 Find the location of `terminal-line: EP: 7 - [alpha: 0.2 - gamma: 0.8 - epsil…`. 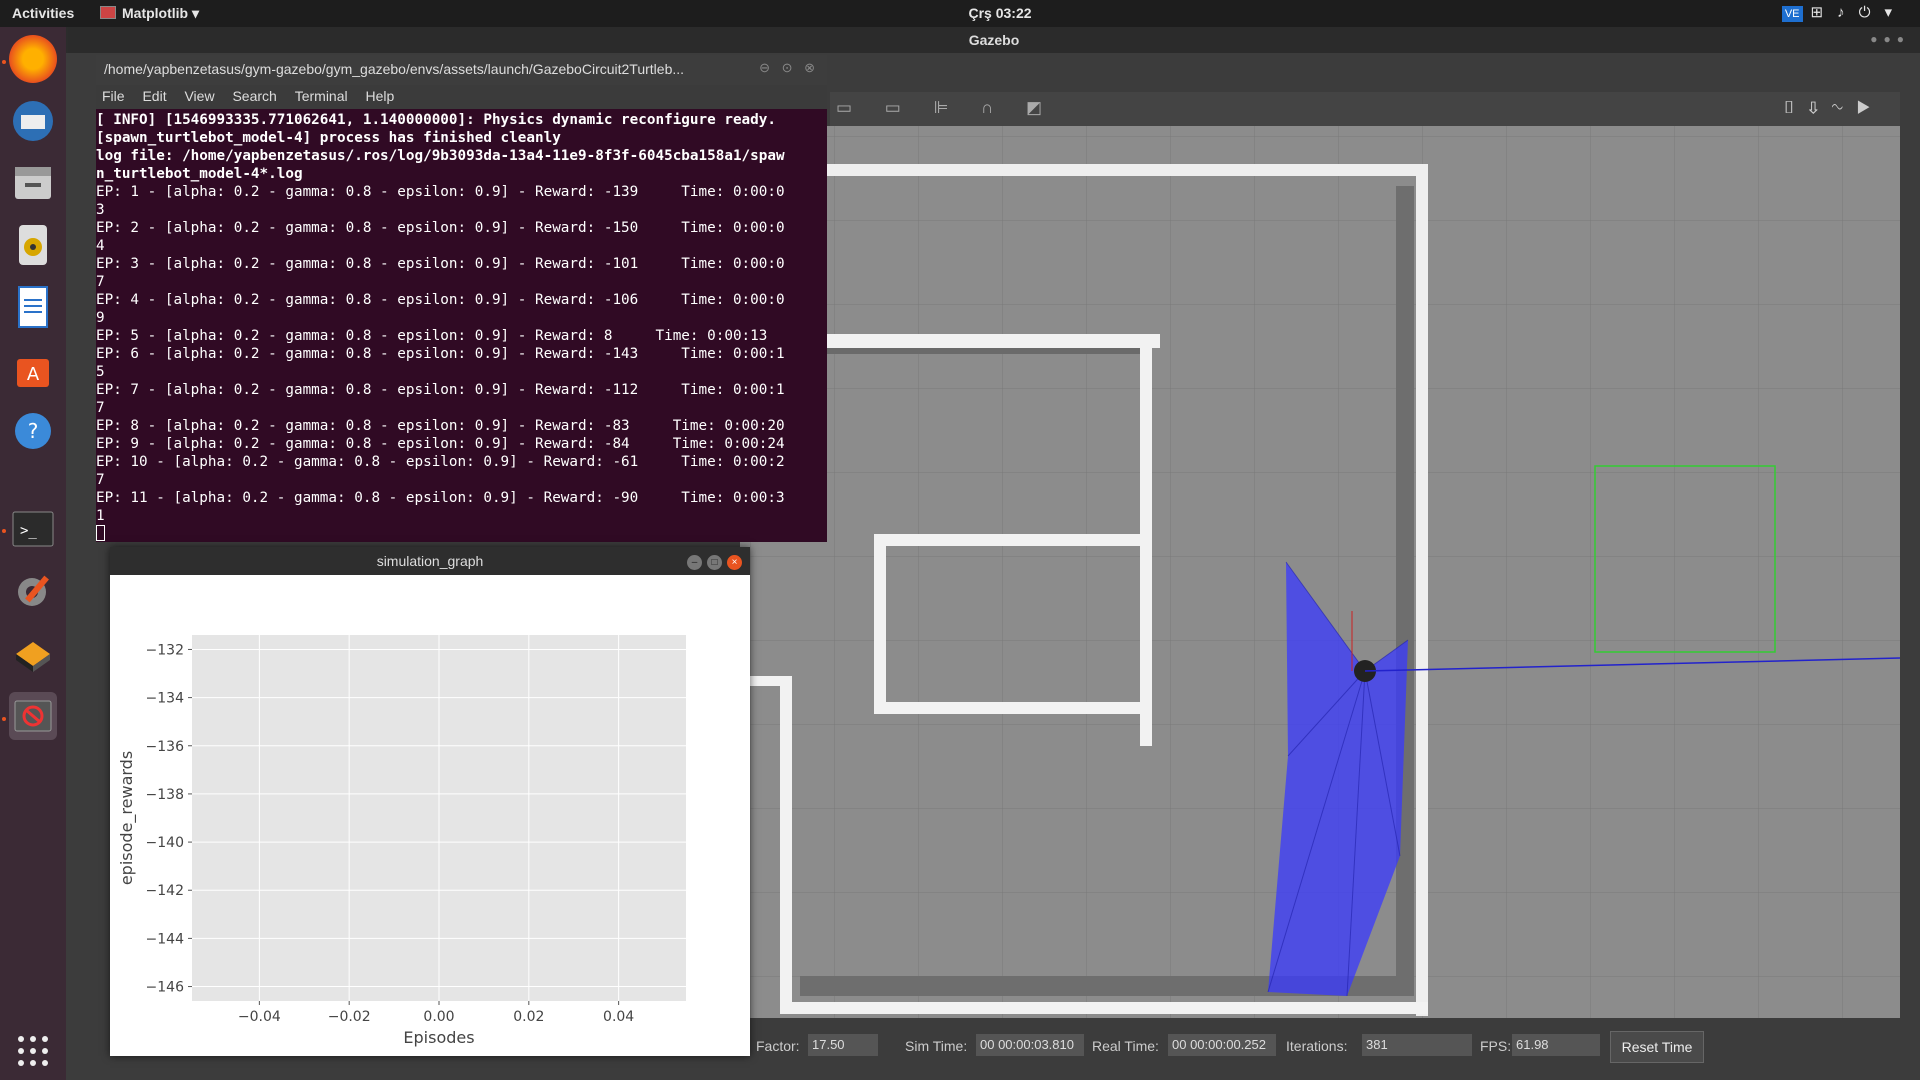

terminal-line: EP: 7 - [alpha: 0.2 - gamma: 0.8 - epsil… is located at coordinates (440, 390).